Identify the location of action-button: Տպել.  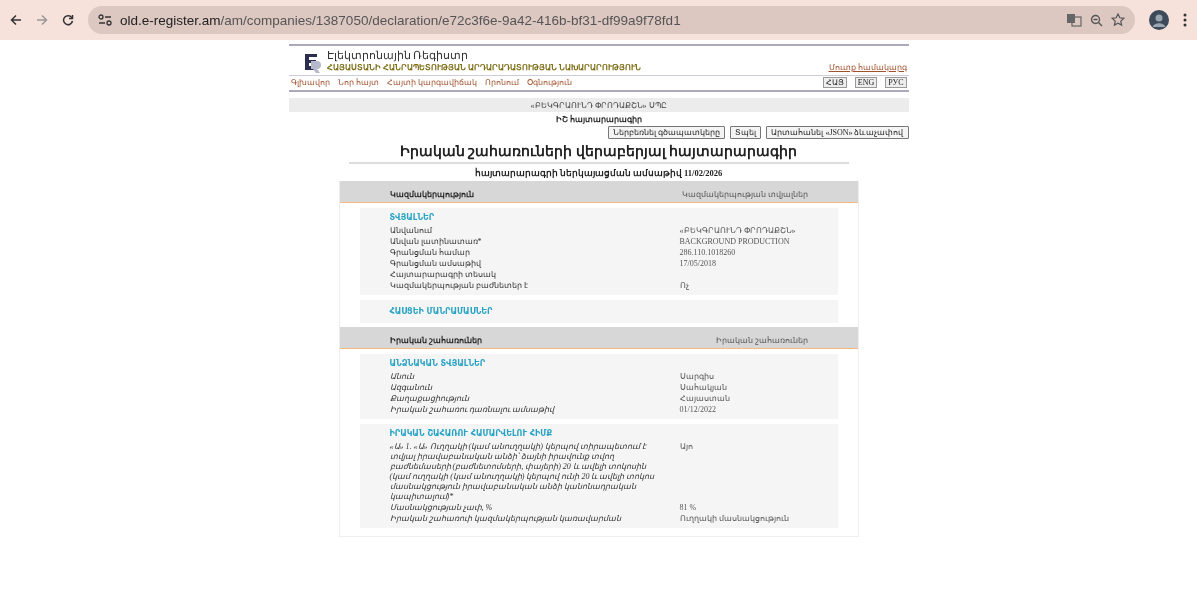
(746, 132).